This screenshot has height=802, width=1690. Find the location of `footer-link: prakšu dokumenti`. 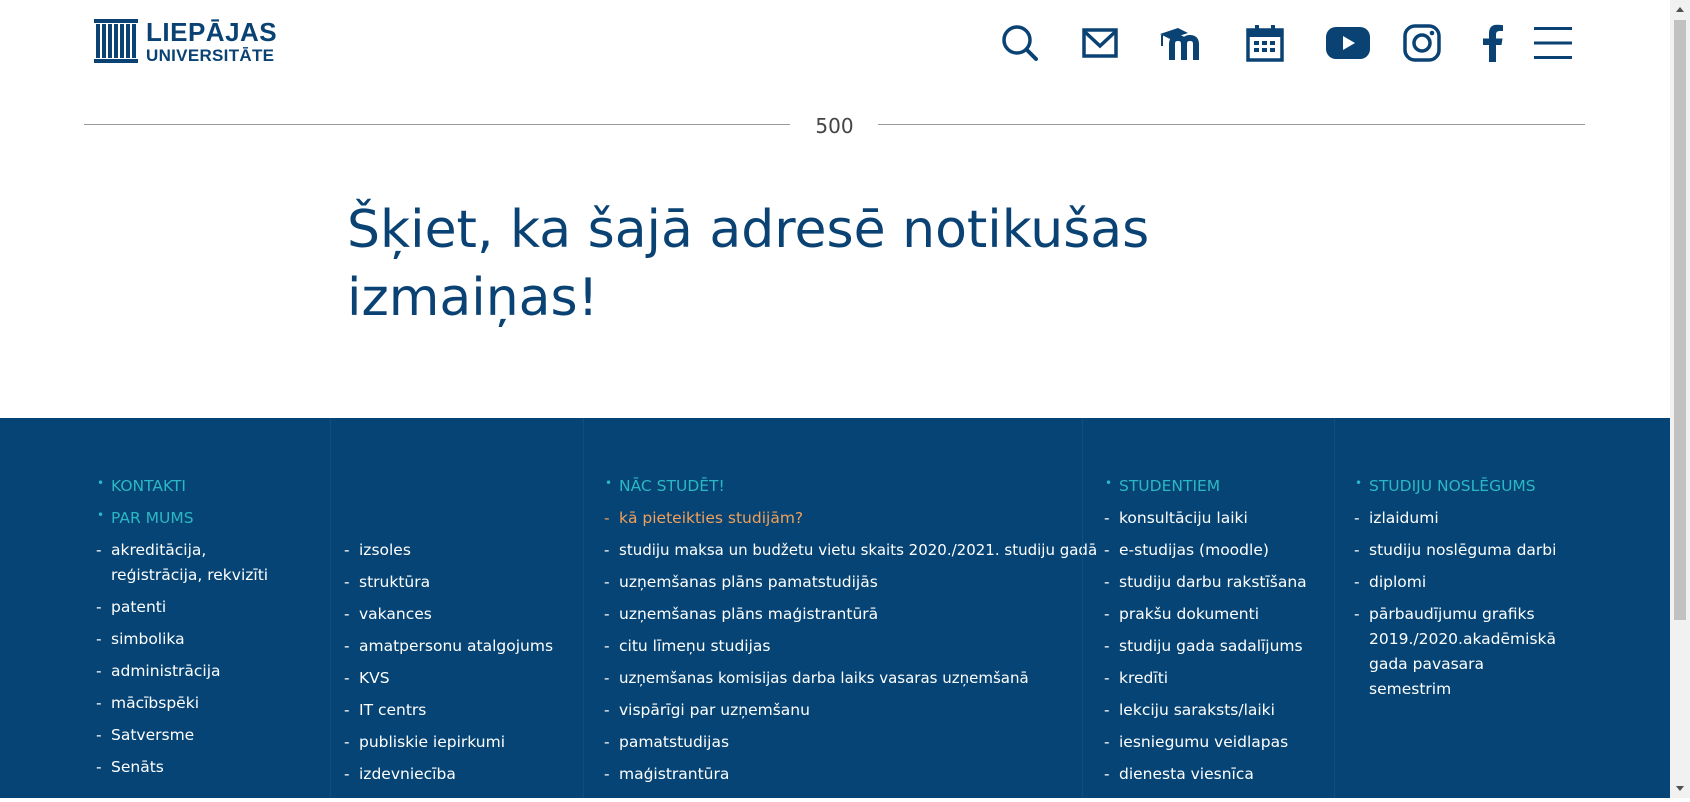

footer-link: prakšu dokumenti is located at coordinates (1214, 614).